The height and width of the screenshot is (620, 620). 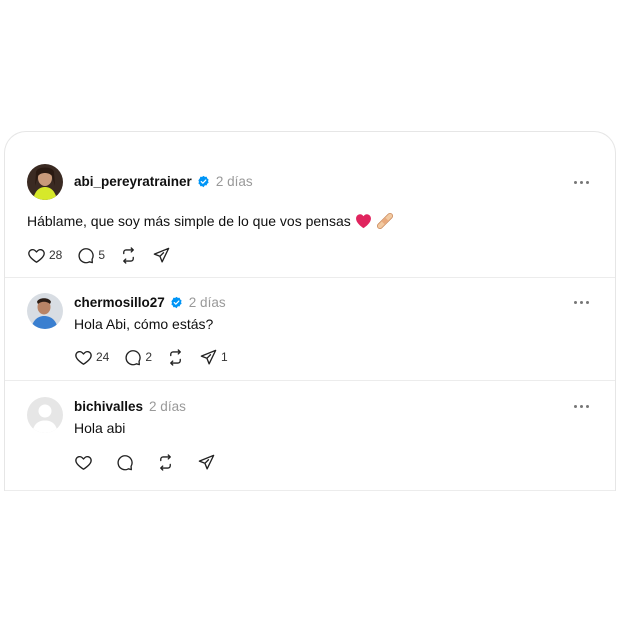 What do you see at coordinates (224, 357) in the screenshot?
I see `share-count: 1` at bounding box center [224, 357].